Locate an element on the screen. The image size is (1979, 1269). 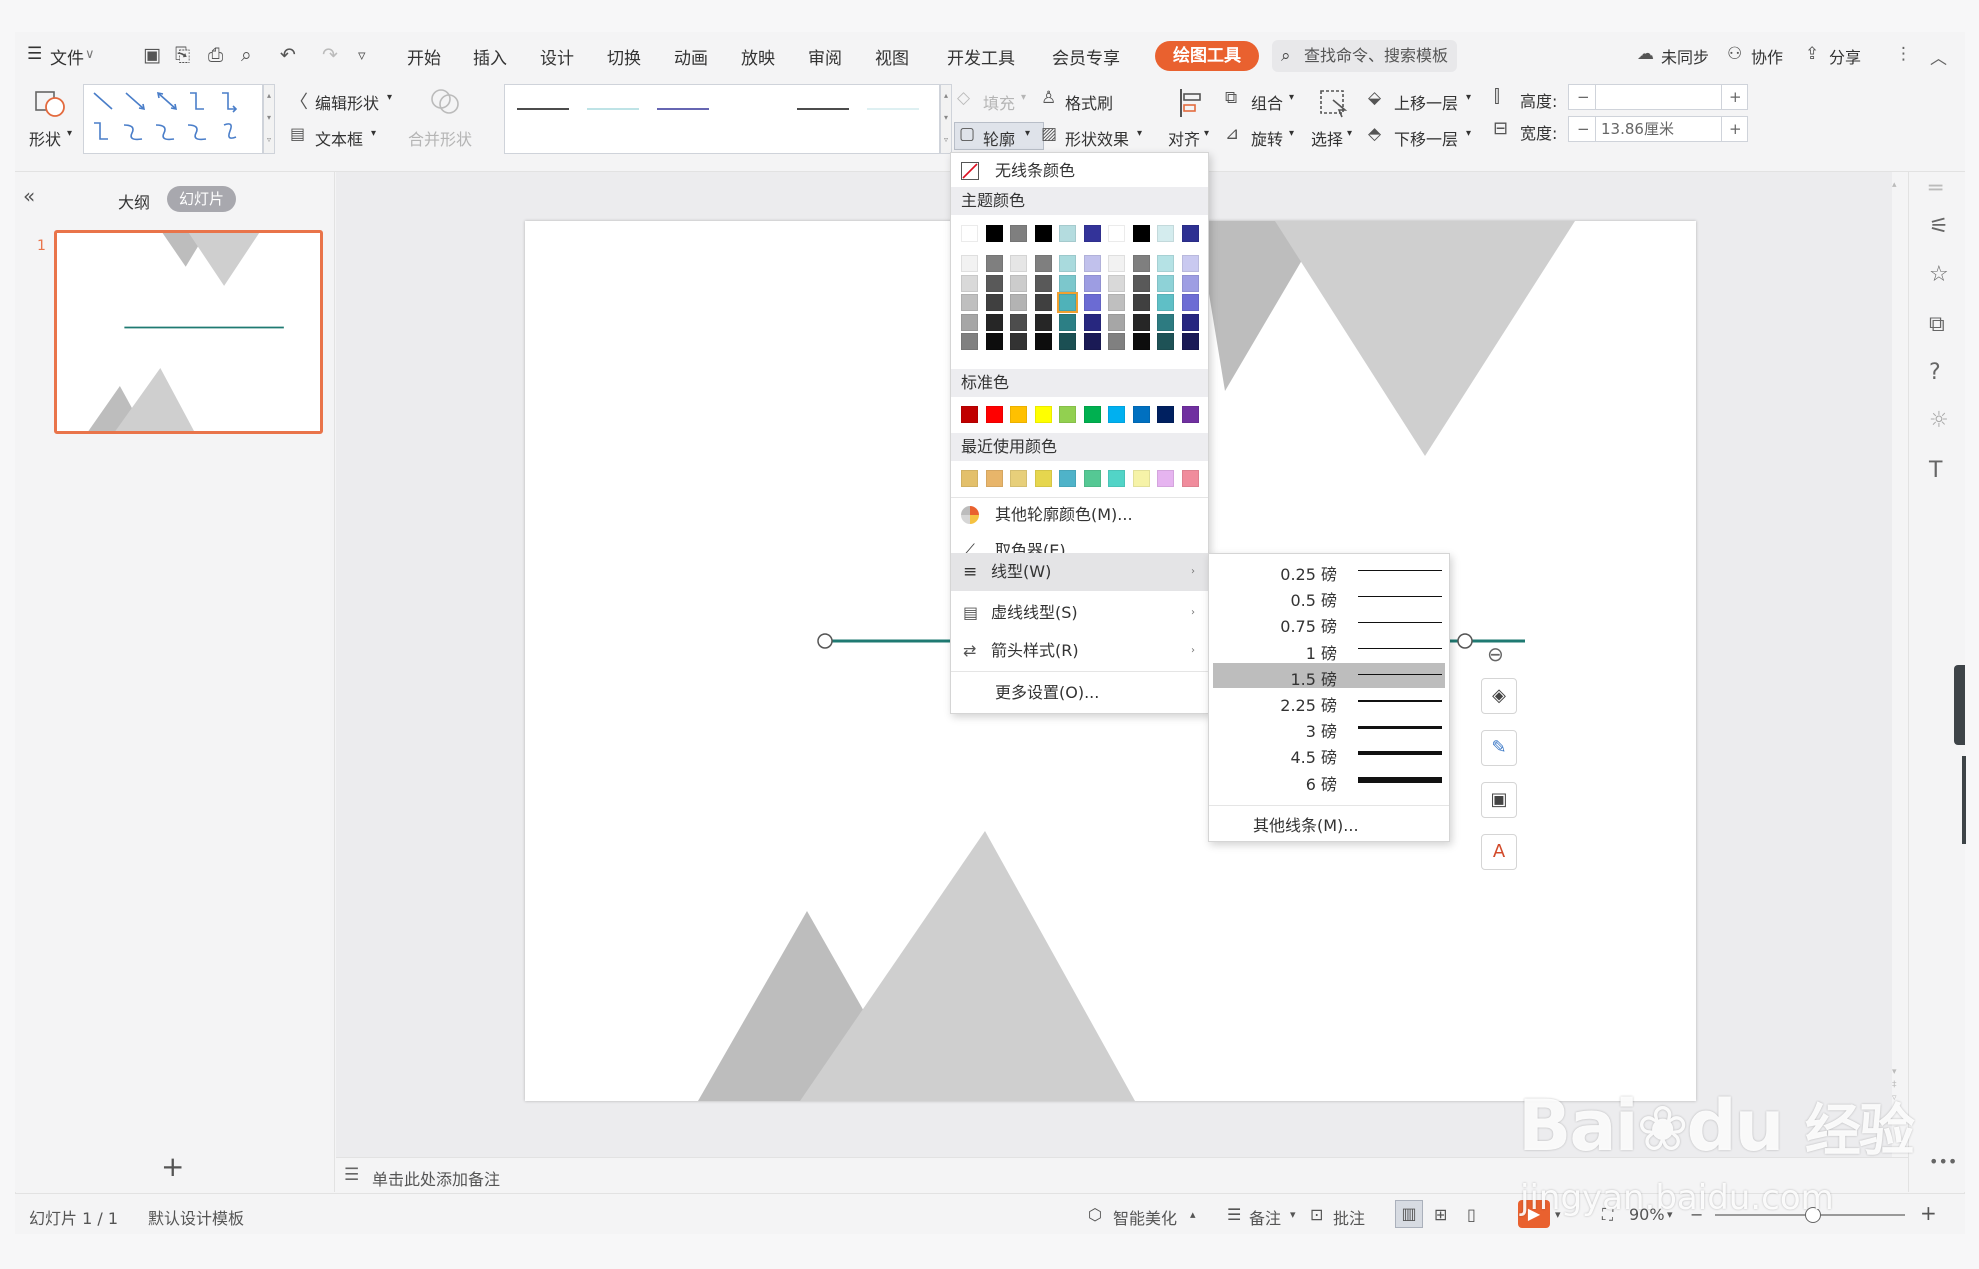
textbox-icon: ▤ is located at coordinates (297, 133).